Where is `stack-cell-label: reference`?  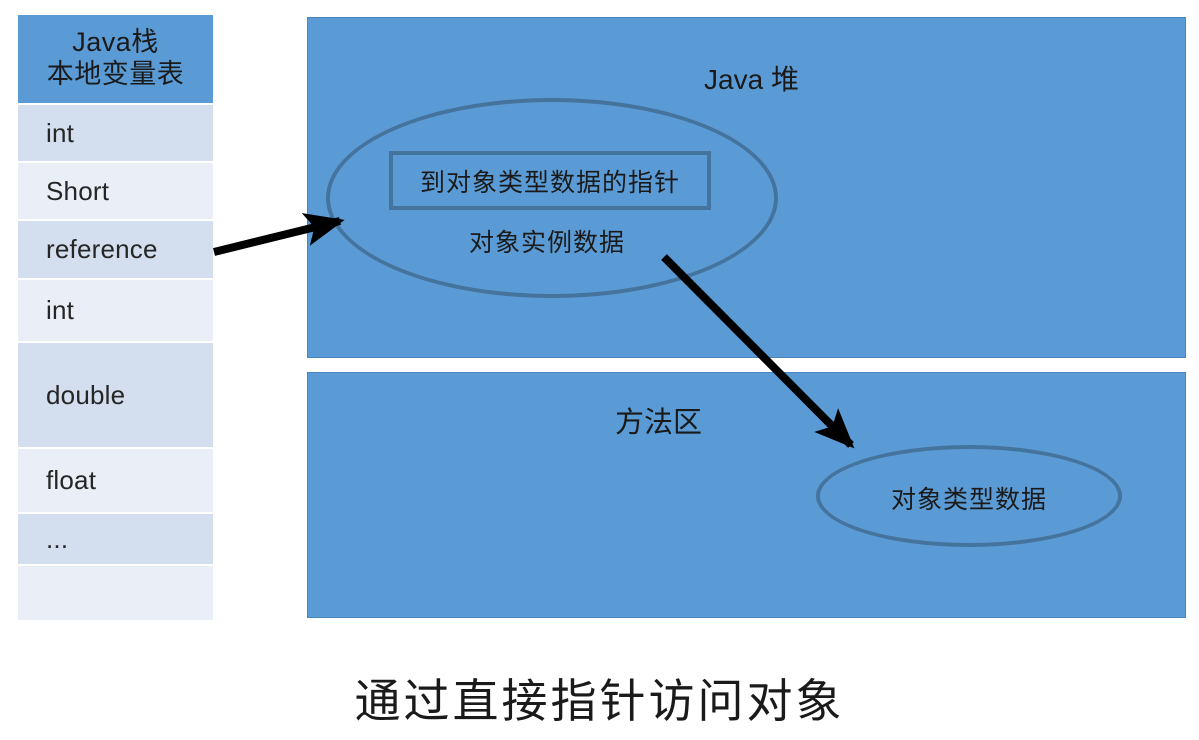 stack-cell-label: reference is located at coordinates (102, 249).